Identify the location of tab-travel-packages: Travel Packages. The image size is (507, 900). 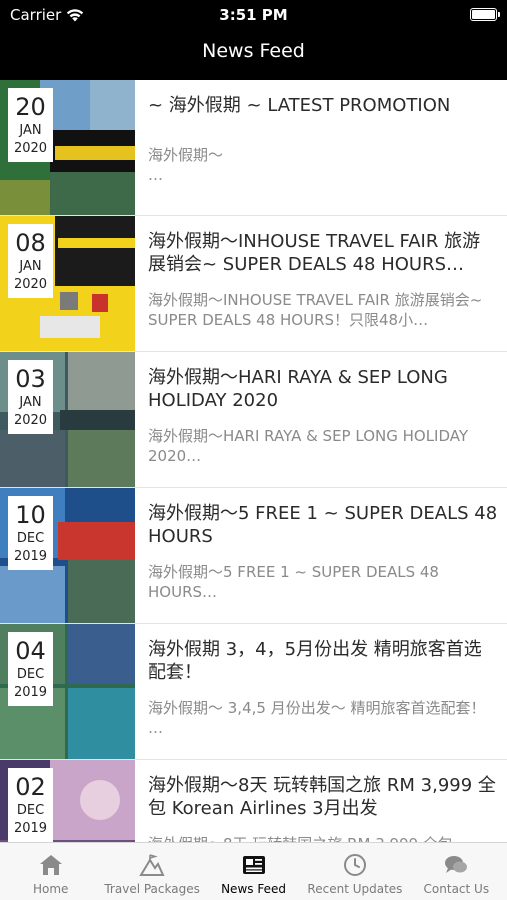
(151, 871).